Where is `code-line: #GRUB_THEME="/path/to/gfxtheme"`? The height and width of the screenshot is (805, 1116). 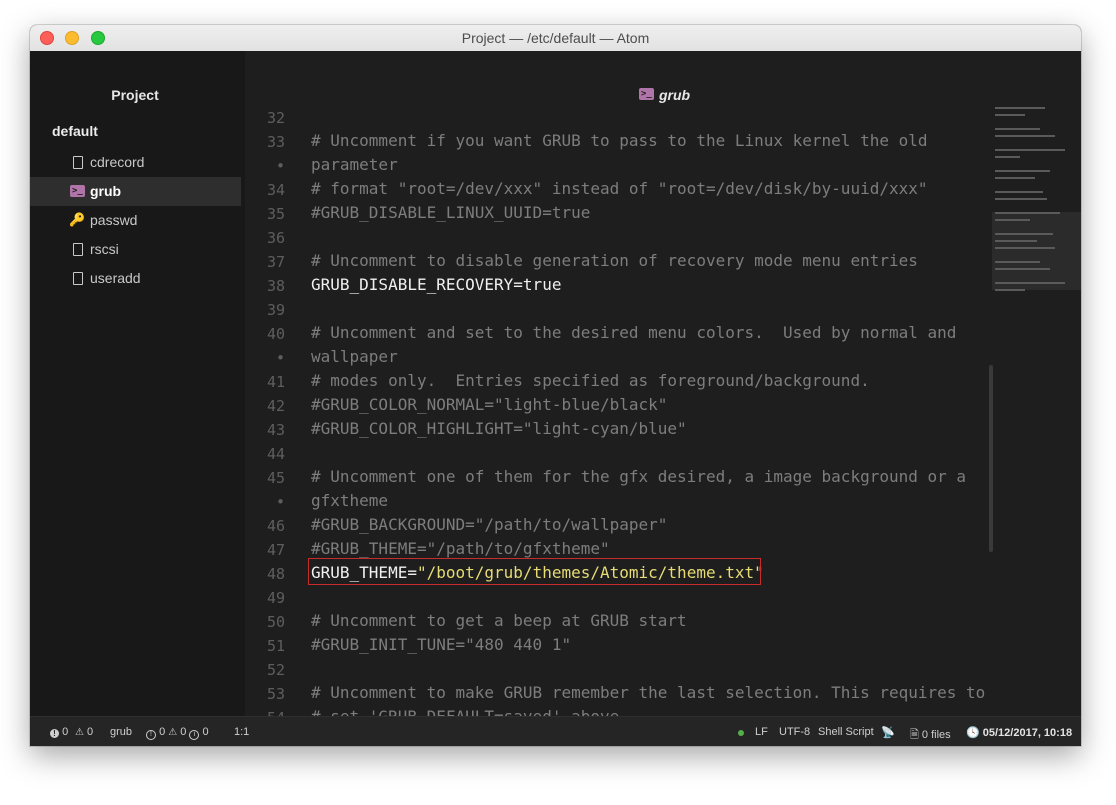 code-line: #GRUB_THEME="/path/to/gfxtheme" is located at coordinates (460, 548).